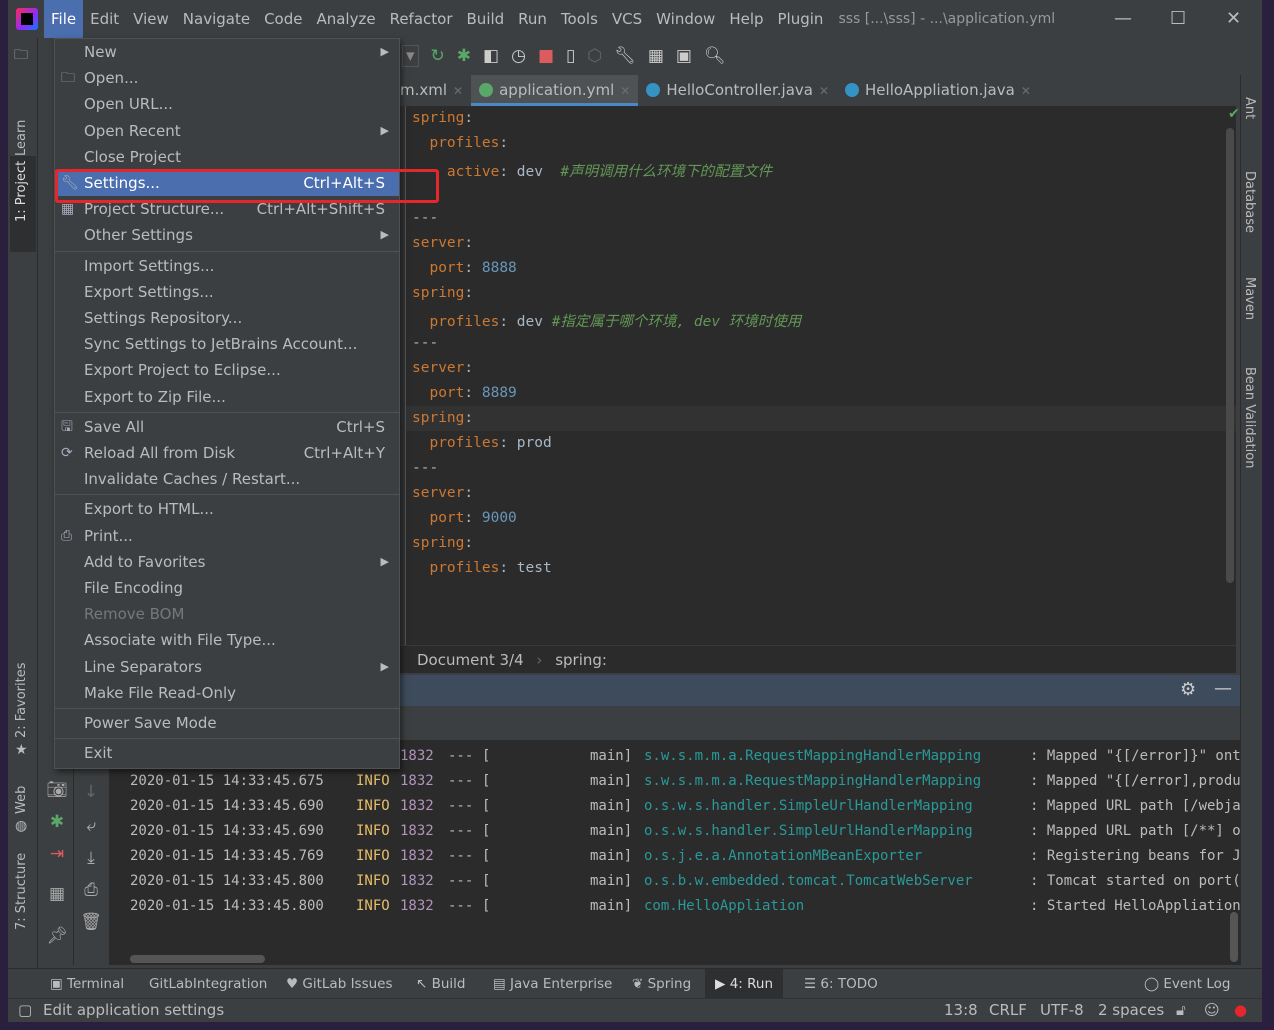 Image resolution: width=1274 pixels, height=1030 pixels. What do you see at coordinates (57, 936) in the screenshot?
I see `pin-icon: 📌︎` at bounding box center [57, 936].